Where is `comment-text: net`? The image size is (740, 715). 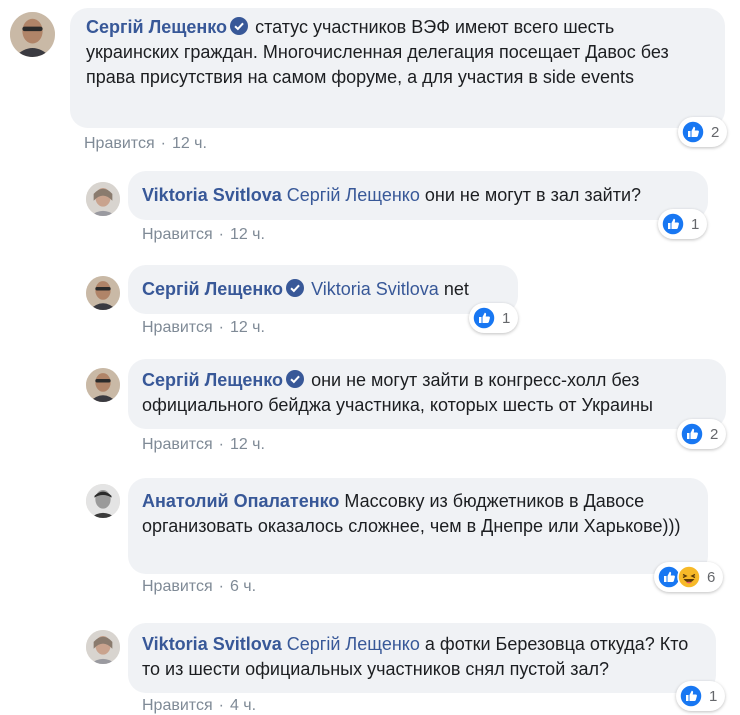 comment-text: net is located at coordinates (456, 289).